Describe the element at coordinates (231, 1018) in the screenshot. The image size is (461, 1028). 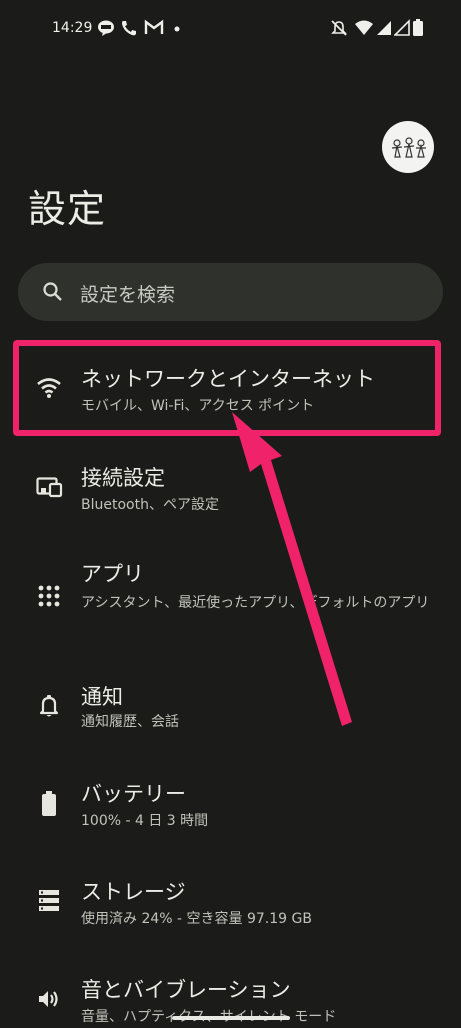
I see `home-indicator` at that location.